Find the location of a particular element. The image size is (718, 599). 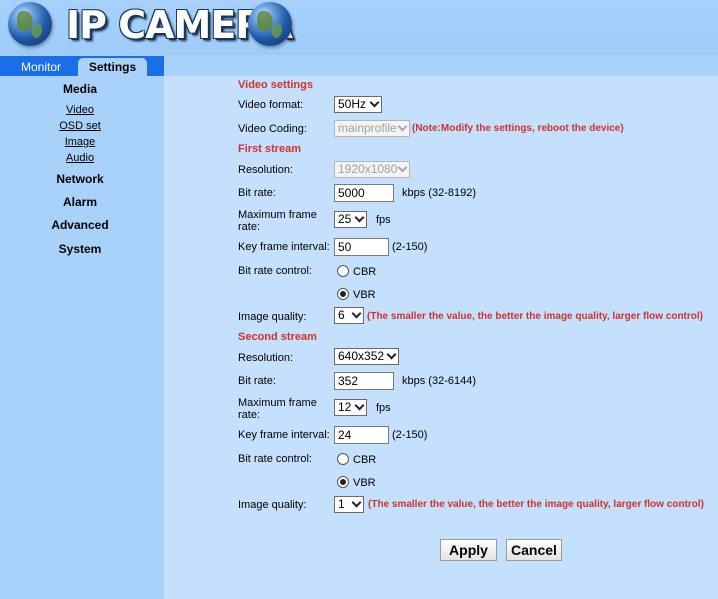

first-framerate-select: 25 is located at coordinates (350, 219).